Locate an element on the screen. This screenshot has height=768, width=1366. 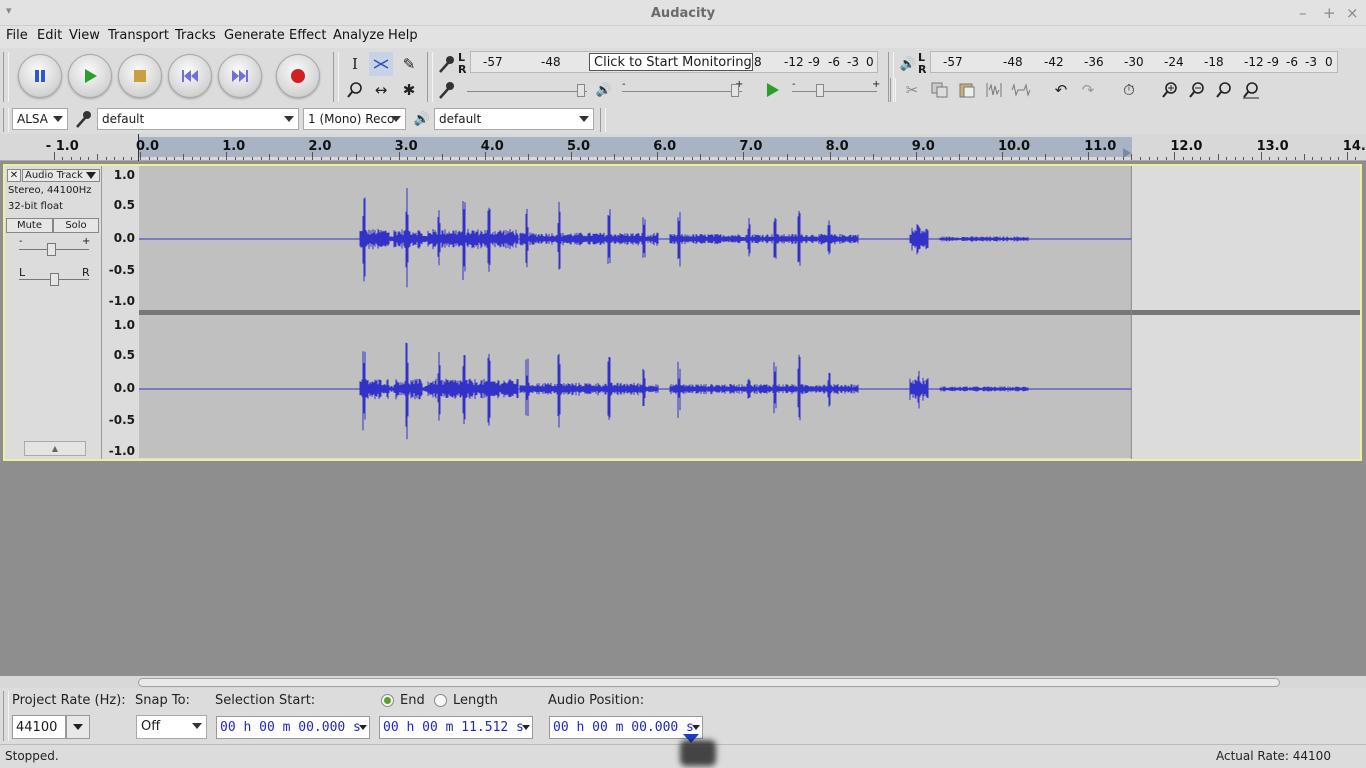
sync-lock-icon: ⏱ is located at coordinates (1129, 90).